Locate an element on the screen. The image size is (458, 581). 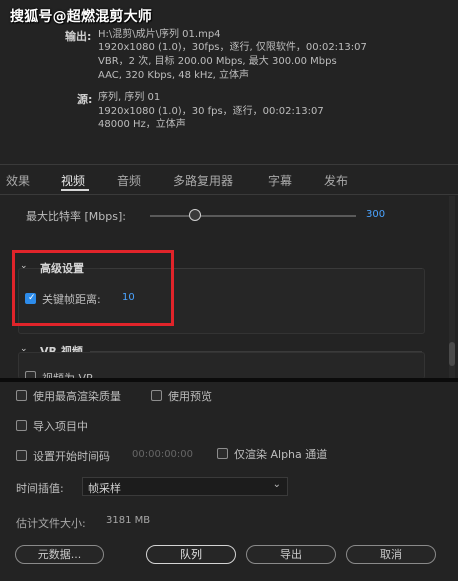
source-name: 序列, 序列 01 is located at coordinates (129, 97).